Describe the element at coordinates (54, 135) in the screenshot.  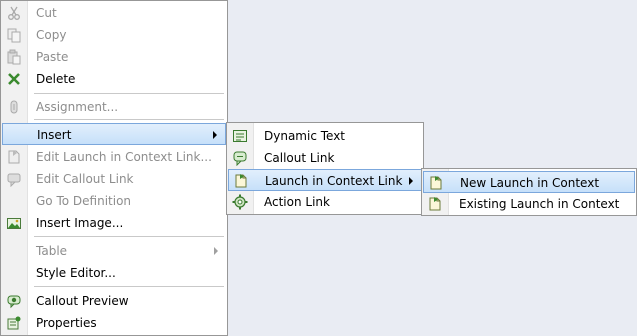
I see `menu-item-label: Insert` at that location.